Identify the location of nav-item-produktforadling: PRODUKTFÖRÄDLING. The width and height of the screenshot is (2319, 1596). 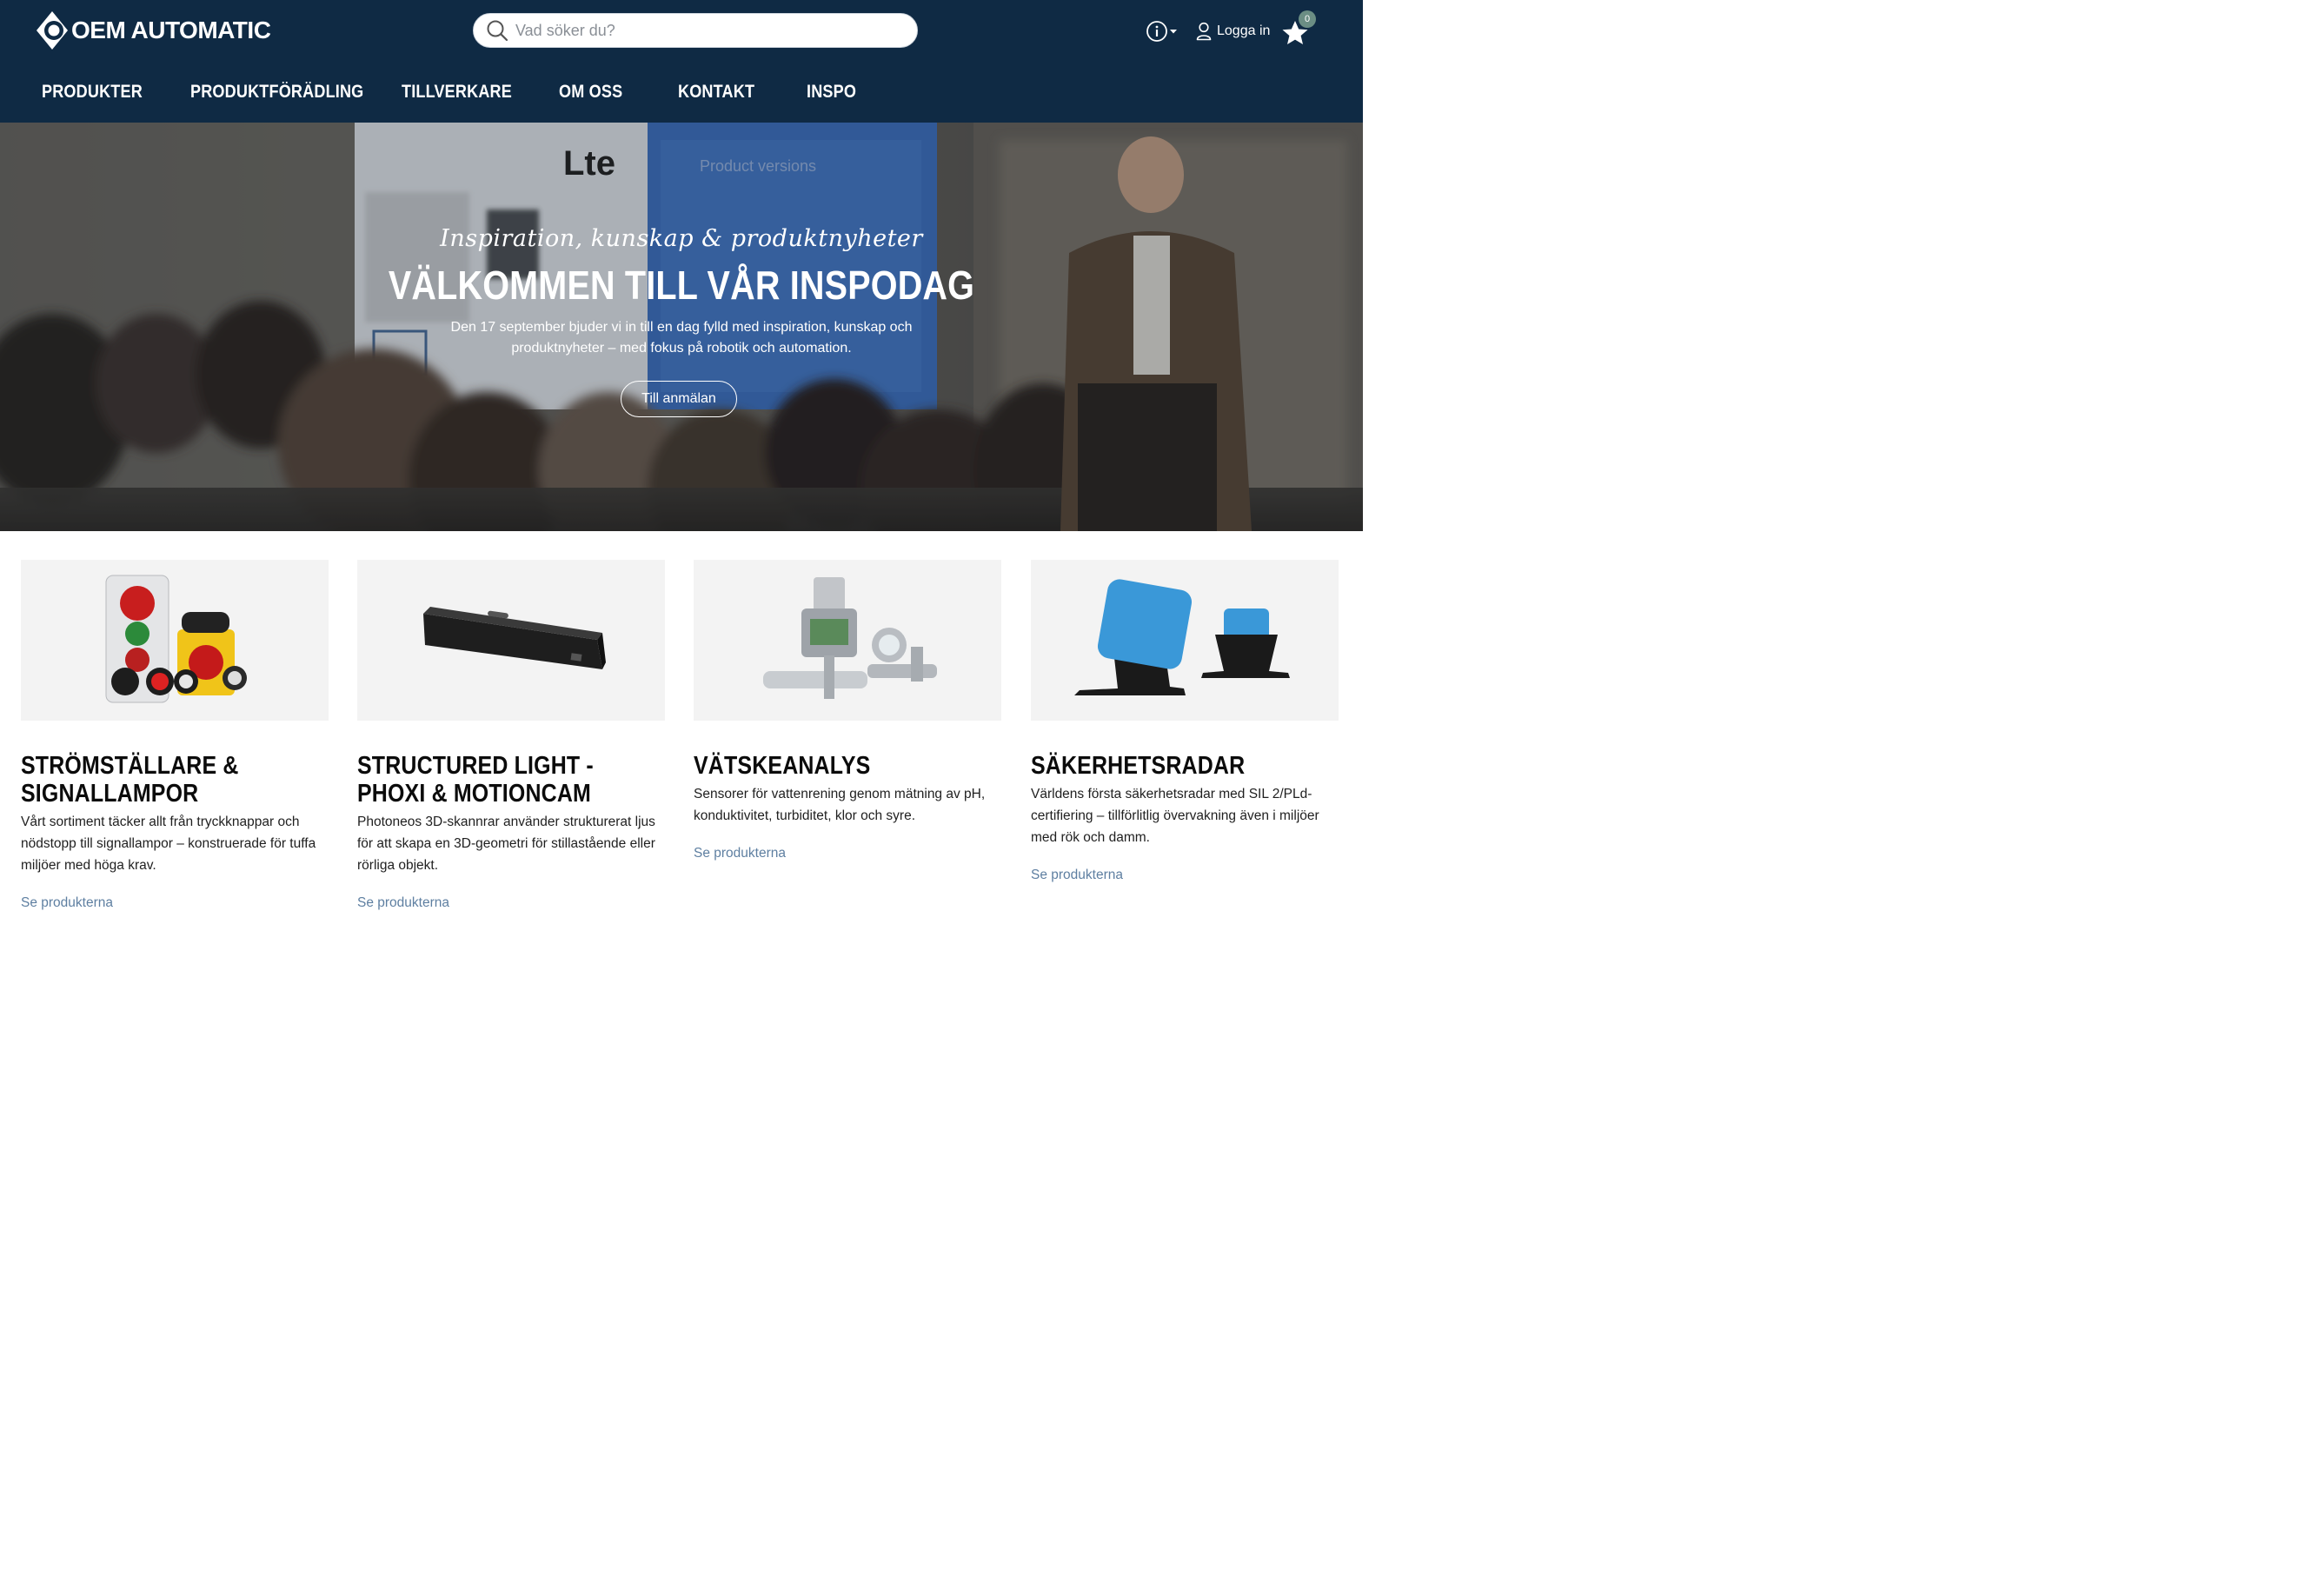
(277, 92).